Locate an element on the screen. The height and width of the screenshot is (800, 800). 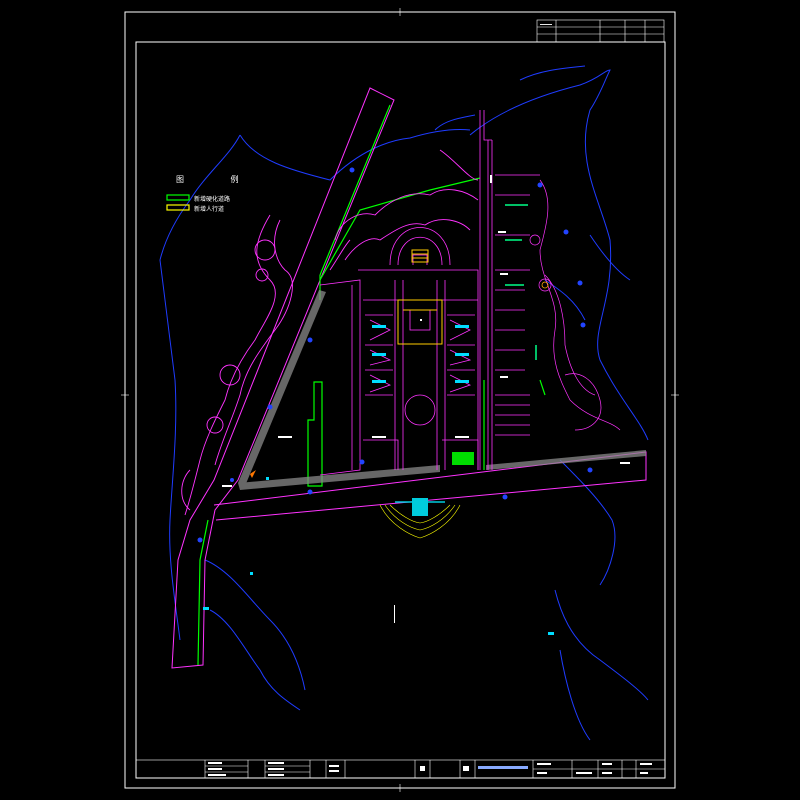
legend-item-sidewalk: 新增人行道 is located at coordinates (209, 209).